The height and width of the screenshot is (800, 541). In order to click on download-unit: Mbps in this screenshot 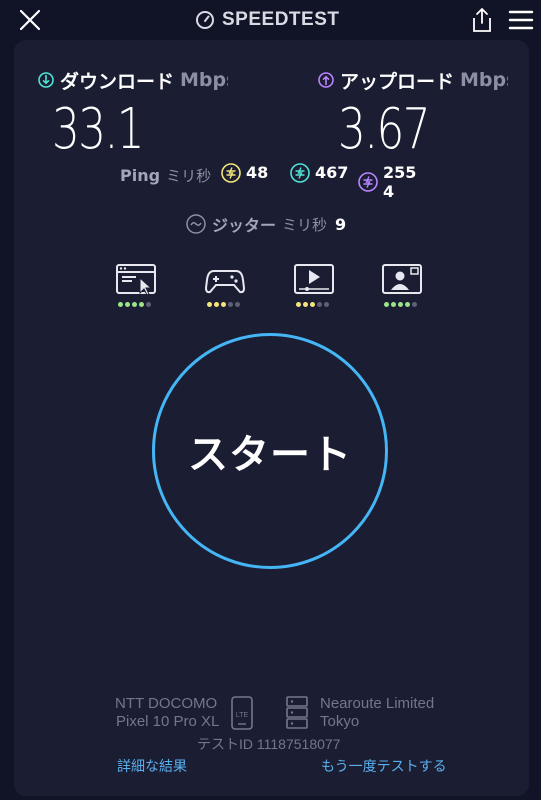, I will do `click(204, 80)`.